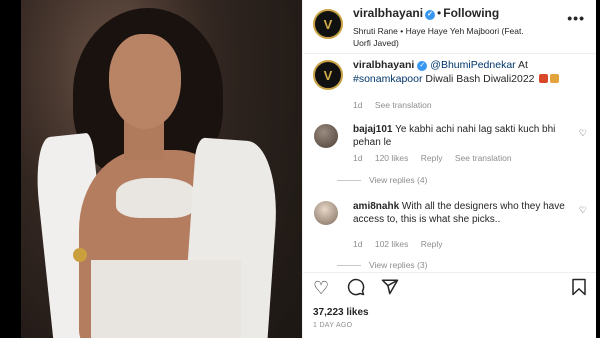  What do you see at coordinates (472, 65) in the screenshot?
I see `mention-link: @BhumiPednekar` at bounding box center [472, 65].